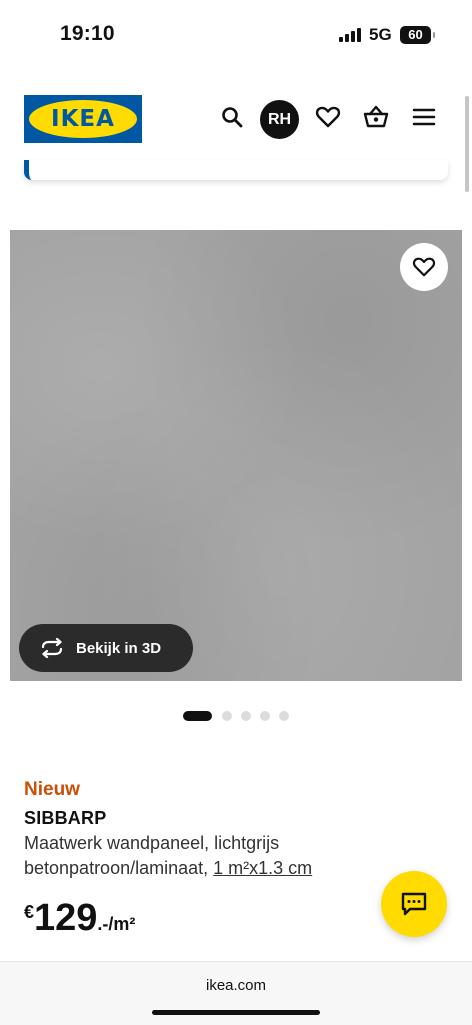 The height and width of the screenshot is (1025, 472). What do you see at coordinates (376, 117) in the screenshot?
I see `basket-icon` at bounding box center [376, 117].